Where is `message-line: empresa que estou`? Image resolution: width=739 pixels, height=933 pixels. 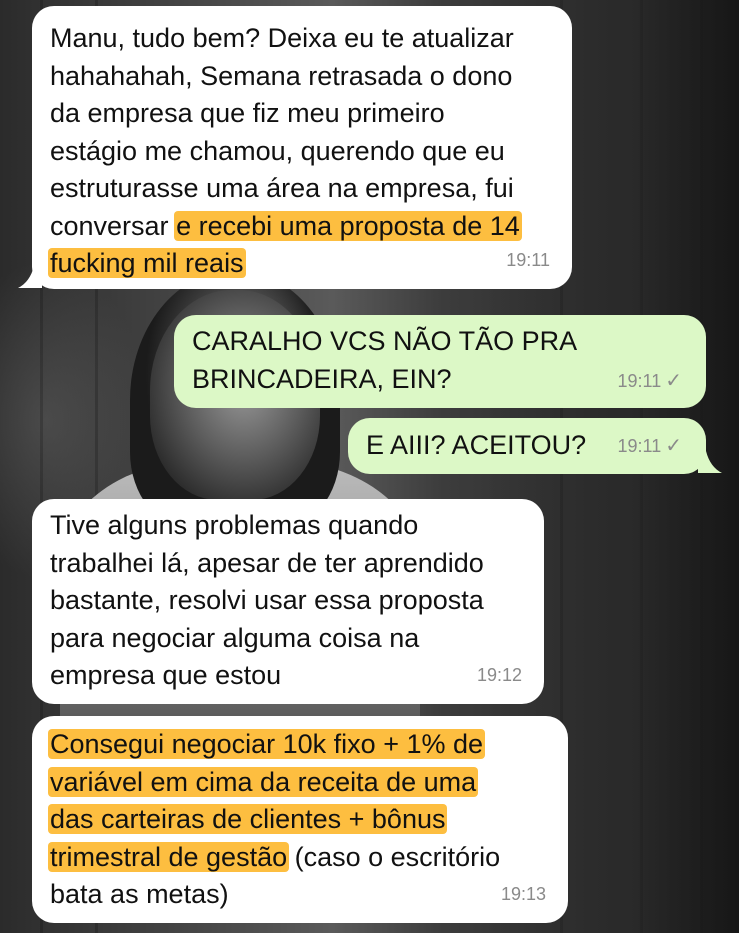
message-line: empresa que estou is located at coordinates (267, 676).